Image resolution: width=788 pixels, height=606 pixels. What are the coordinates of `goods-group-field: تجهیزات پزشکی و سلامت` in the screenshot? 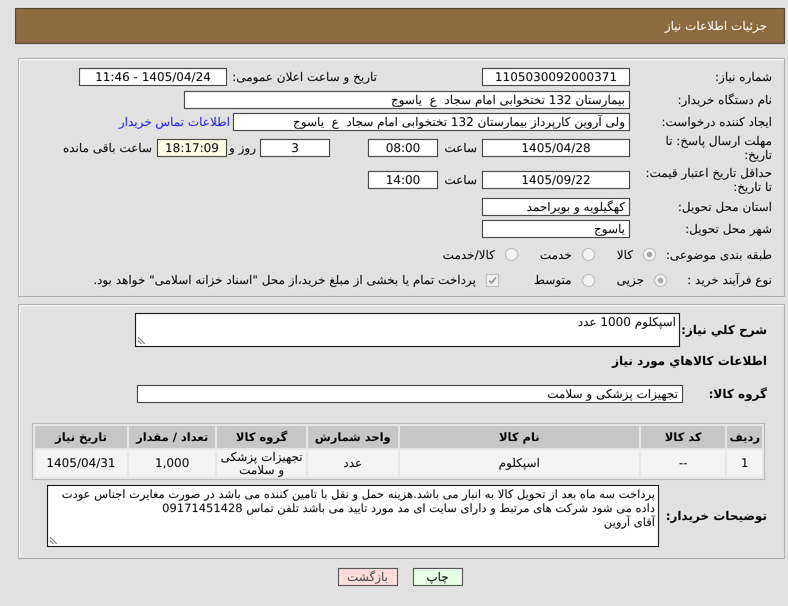 It's located at (410, 394).